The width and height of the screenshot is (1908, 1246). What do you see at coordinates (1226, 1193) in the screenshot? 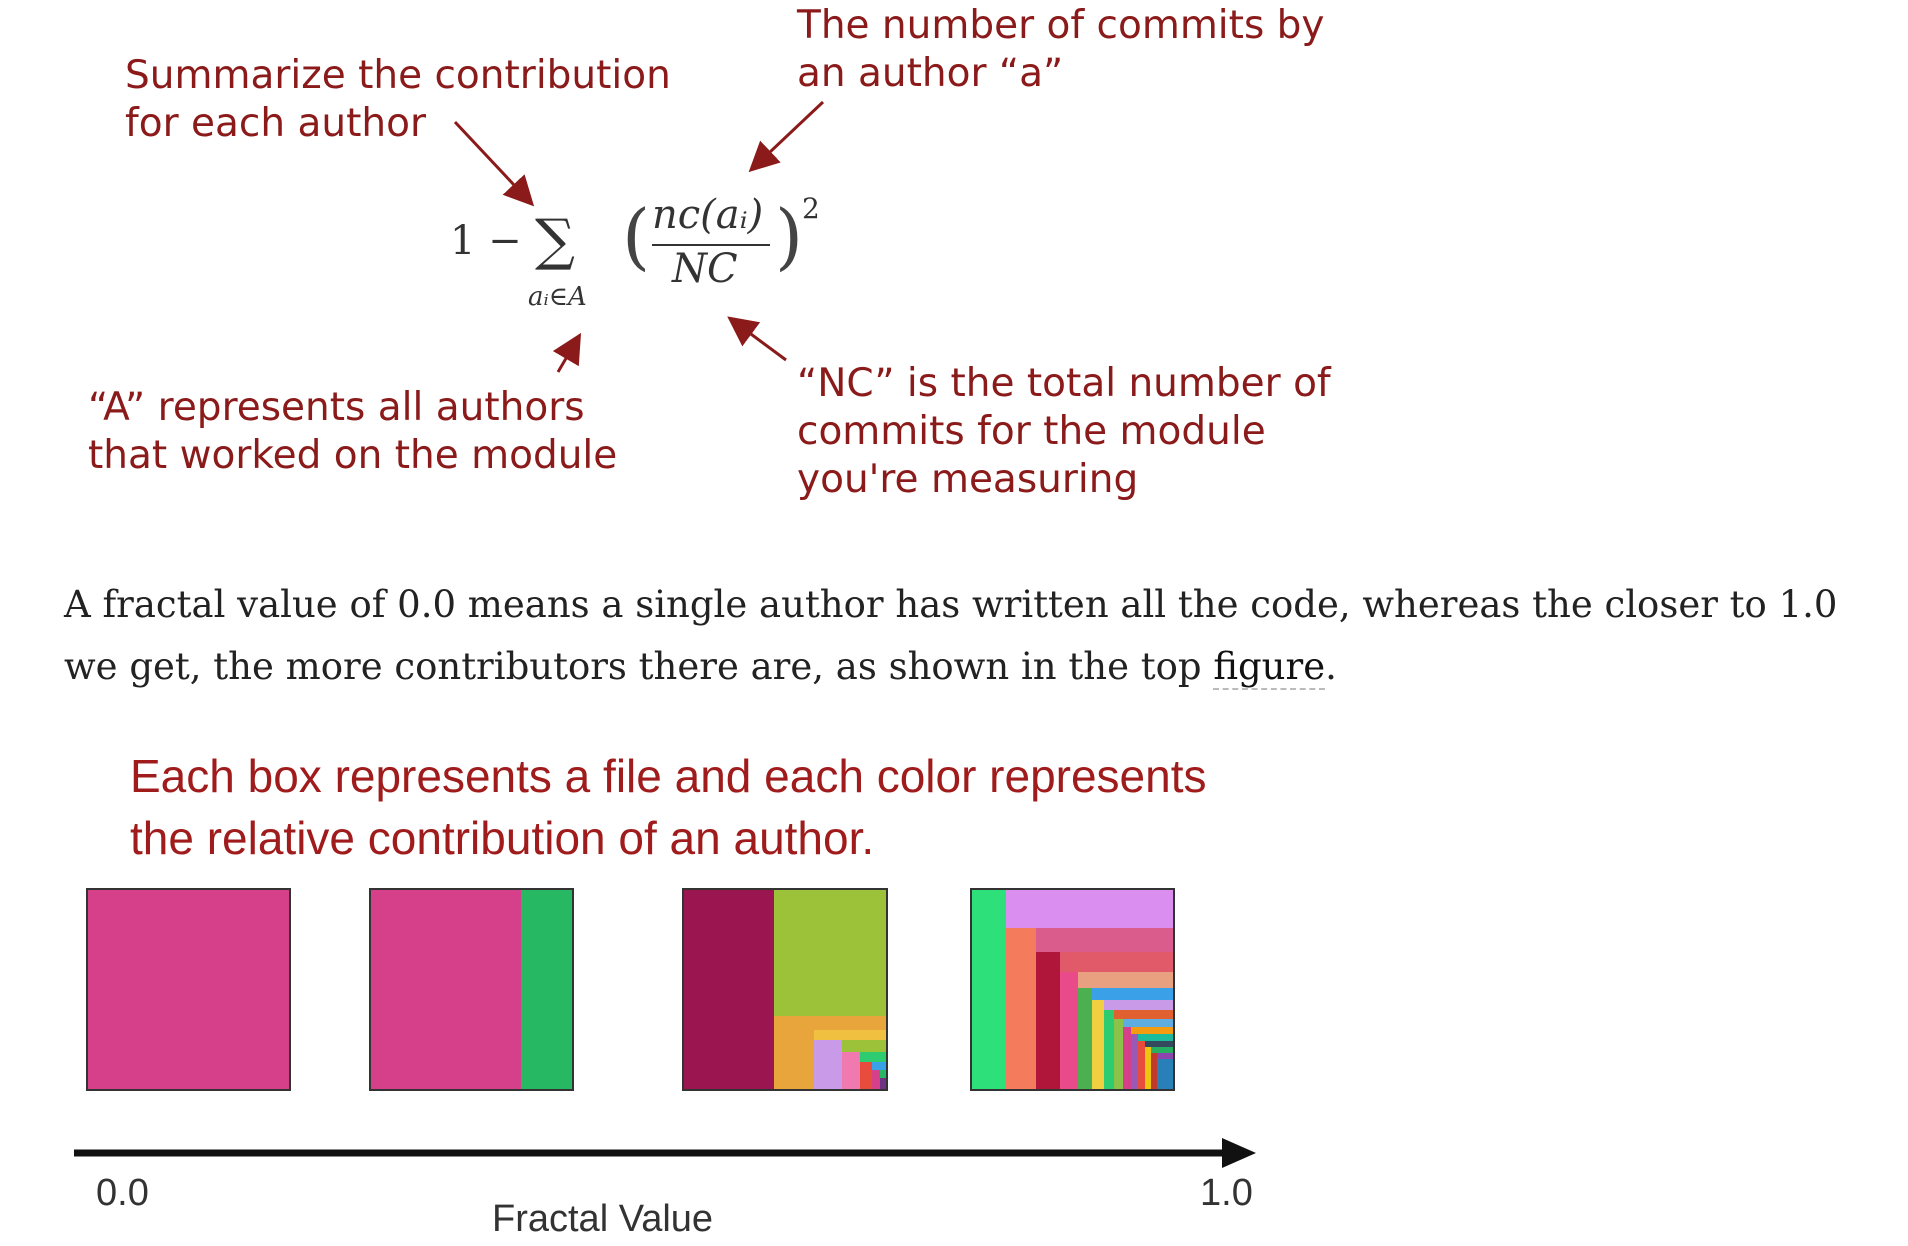
I see `axis-max-label: 1.0` at bounding box center [1226, 1193].